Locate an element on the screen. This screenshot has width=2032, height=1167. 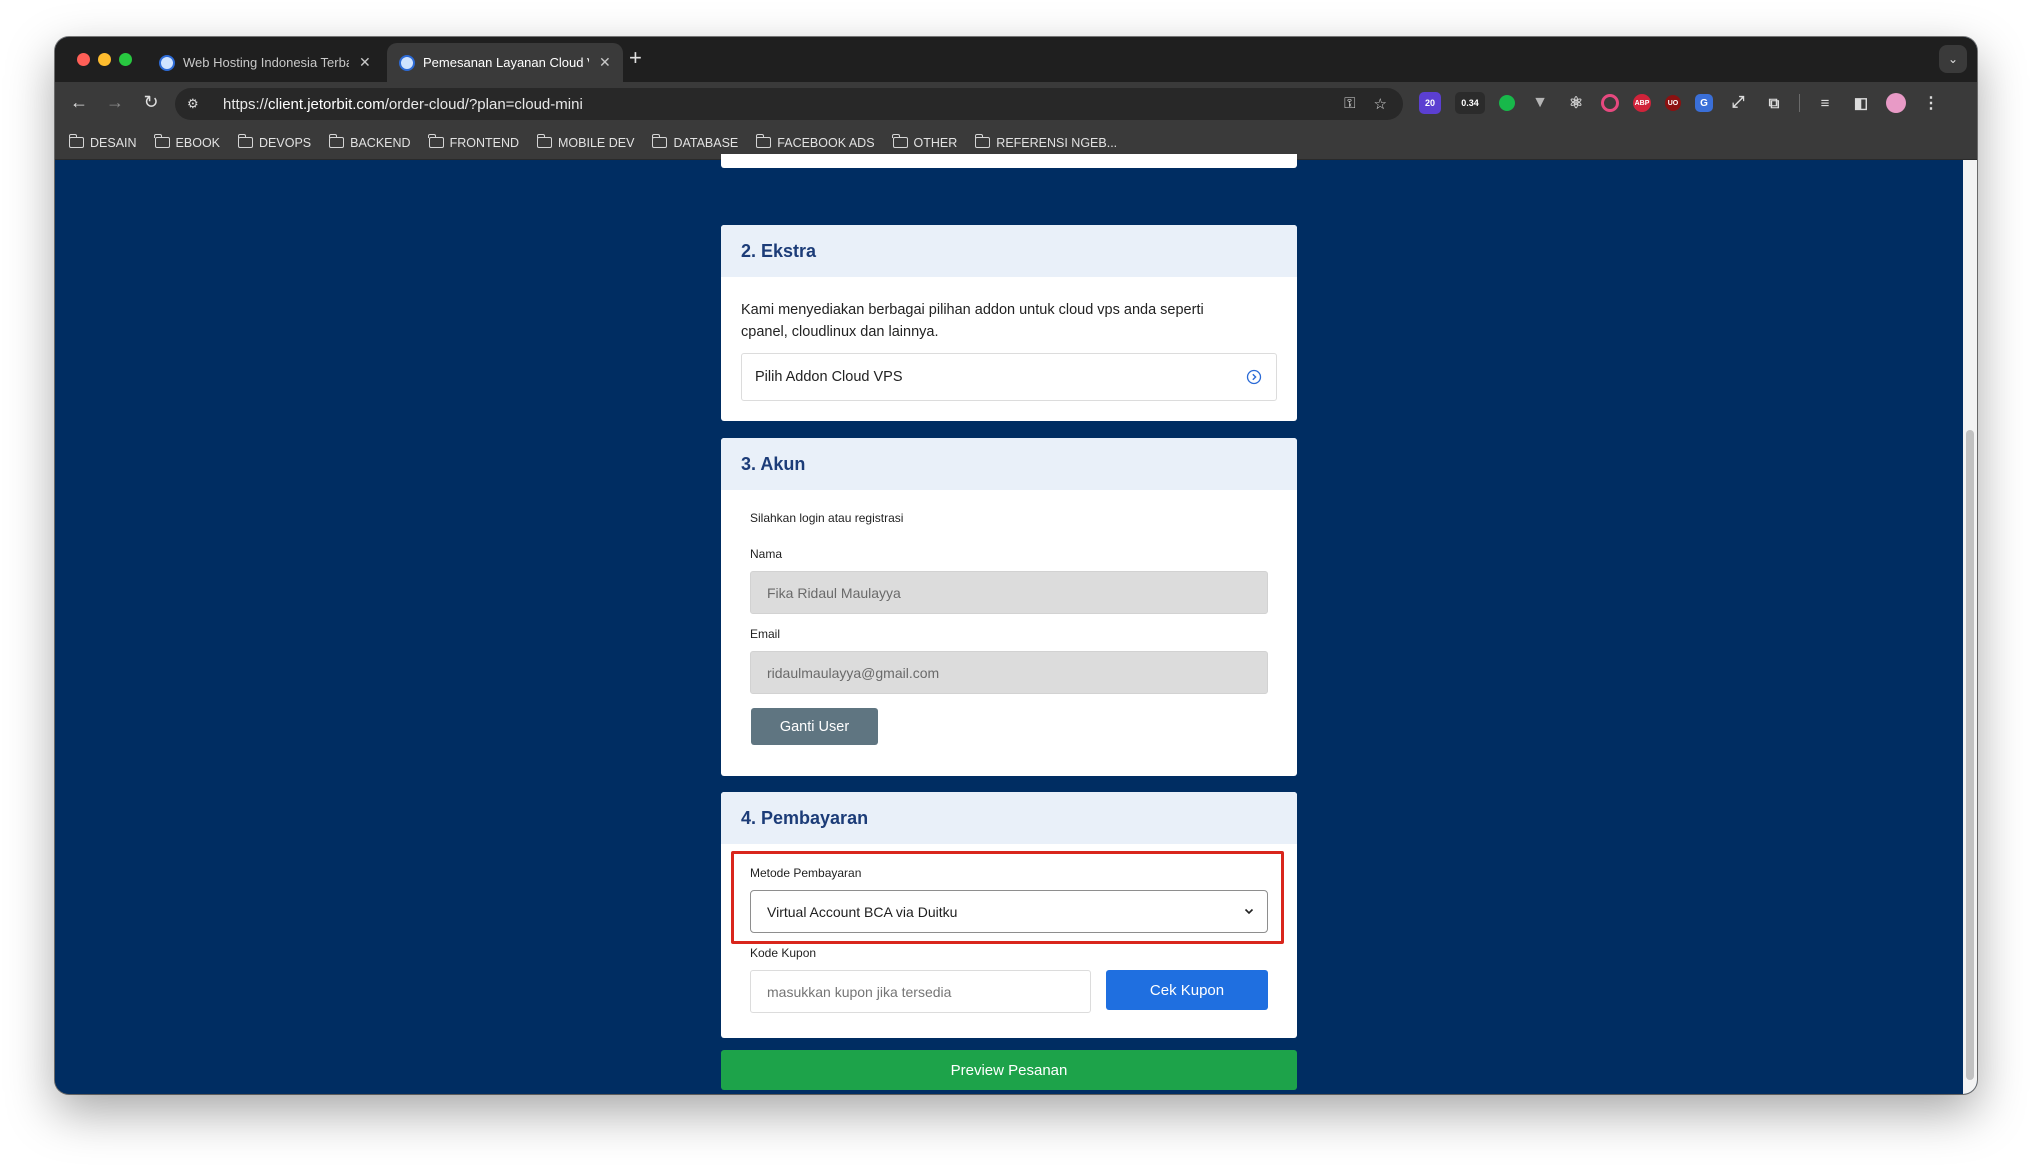
bookmark-label: DESAIN is located at coordinates (113, 142).